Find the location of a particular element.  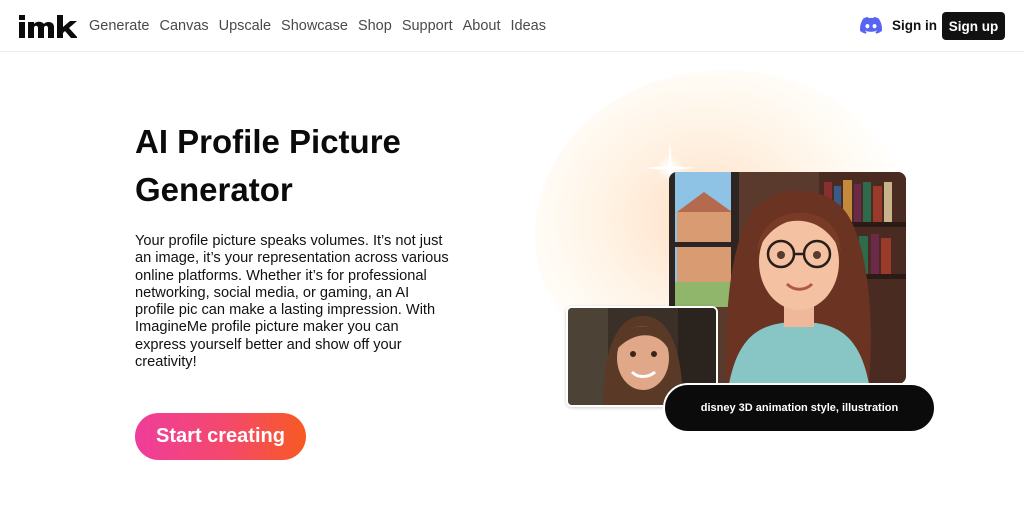

page-title: AI Profile Picture Generator is located at coordinates (268, 165).